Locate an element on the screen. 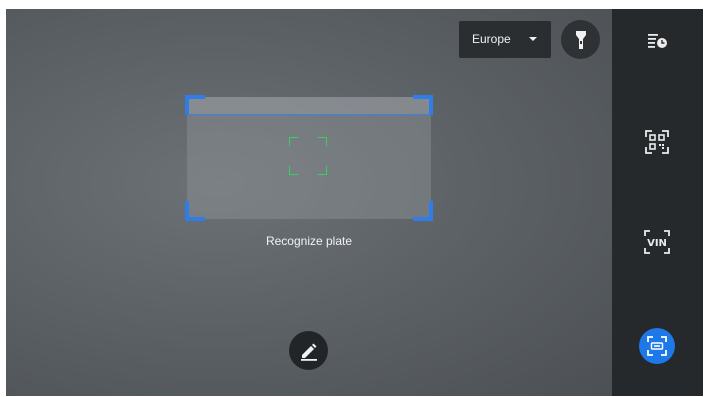 The width and height of the screenshot is (709, 397). edit-pencil-icon is located at coordinates (308, 352).